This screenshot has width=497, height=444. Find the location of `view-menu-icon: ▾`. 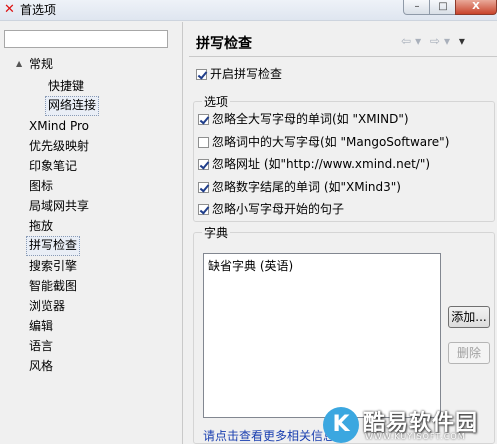

view-menu-icon: ▾ is located at coordinates (462, 41).